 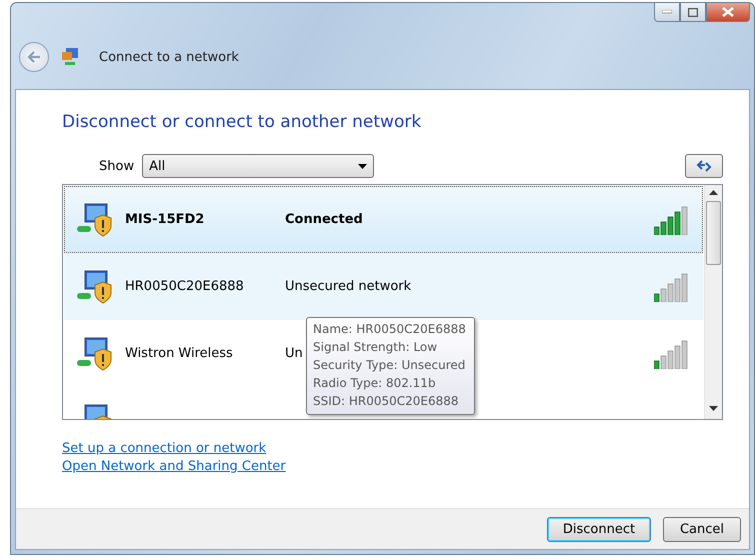 What do you see at coordinates (179, 353) in the screenshot?
I see `network-name: Wistron Wireless` at bounding box center [179, 353].